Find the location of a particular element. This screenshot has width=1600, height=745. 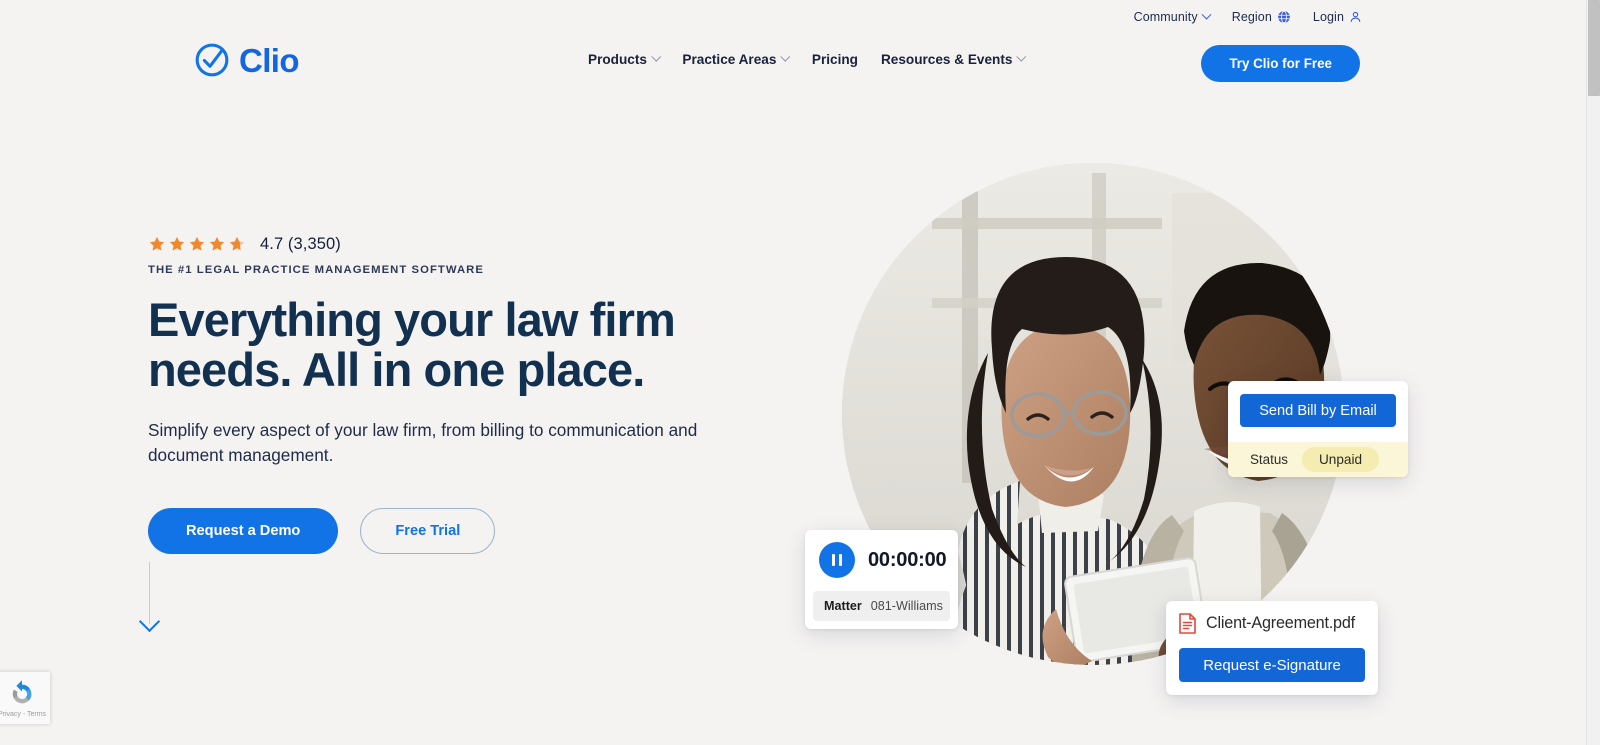

vertical-scrollbar is located at coordinates (1593, 372).